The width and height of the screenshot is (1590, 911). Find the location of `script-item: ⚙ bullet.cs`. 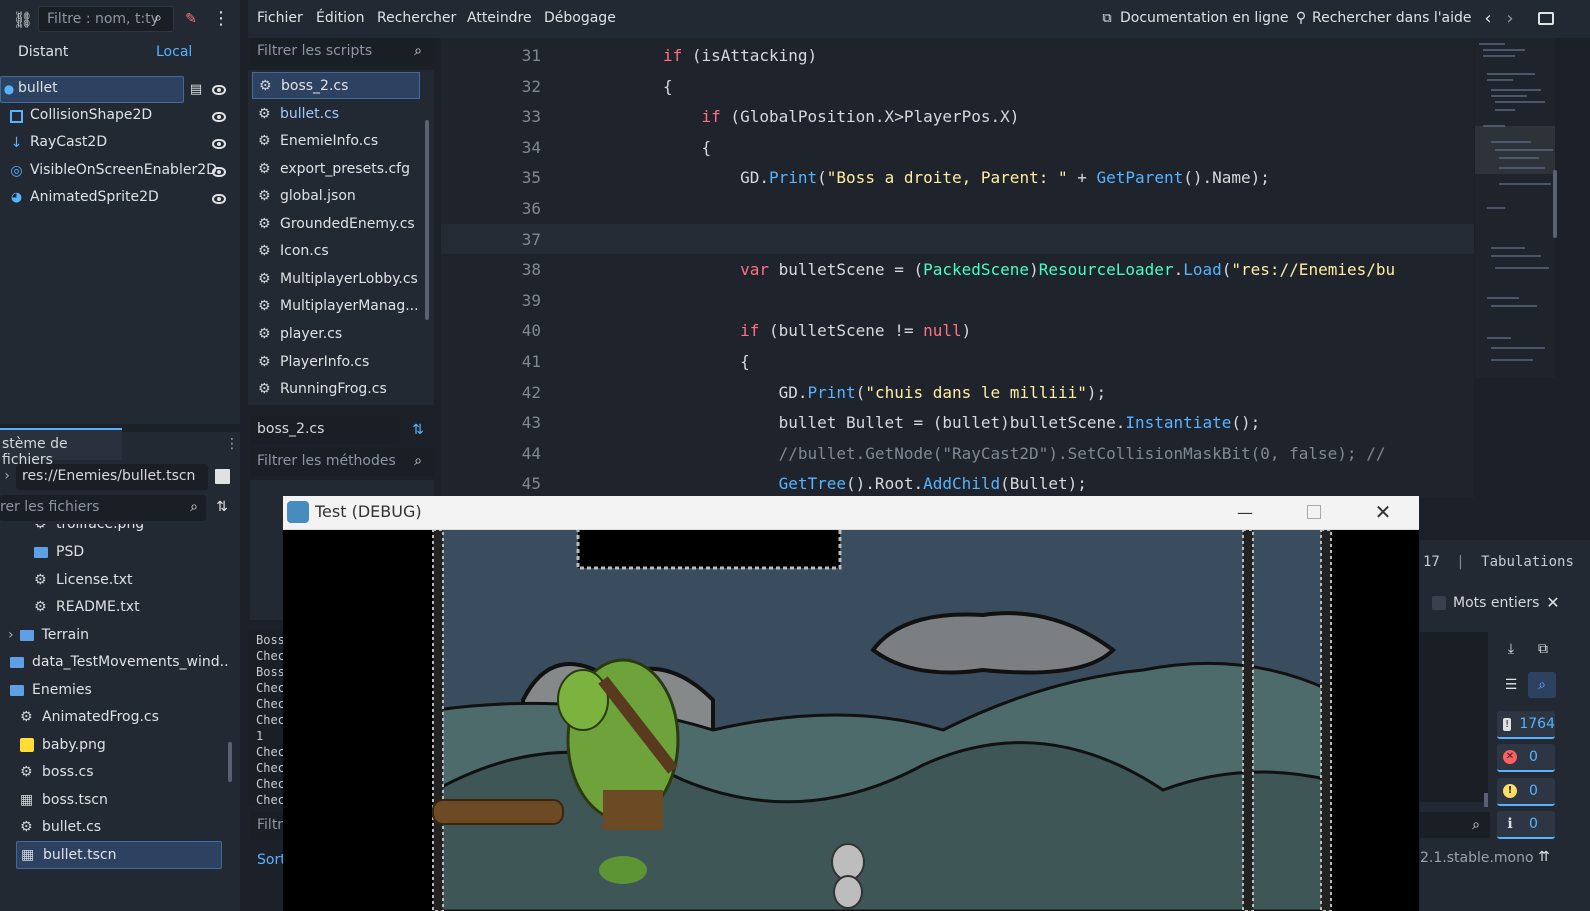

script-item: ⚙ bullet.cs is located at coordinates (336, 113).